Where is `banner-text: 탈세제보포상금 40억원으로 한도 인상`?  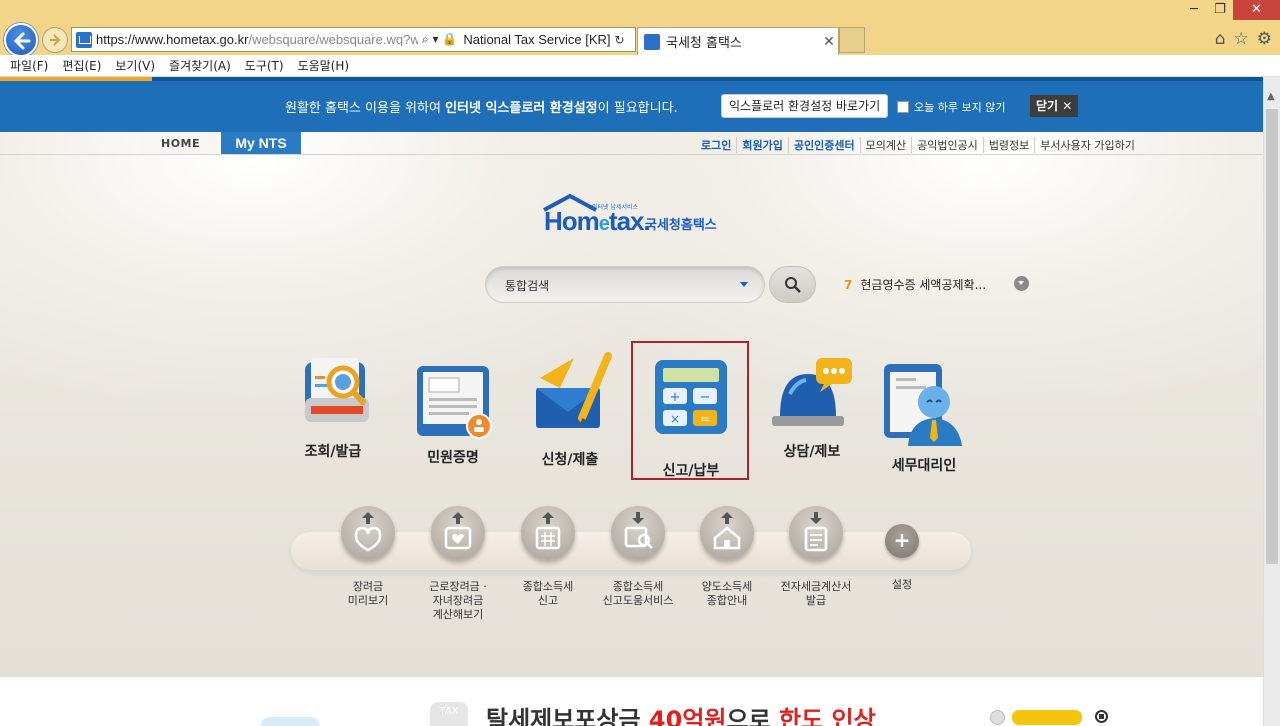 banner-text: 탈세제보포상금 40억원으로 한도 인상 is located at coordinates (681, 713).